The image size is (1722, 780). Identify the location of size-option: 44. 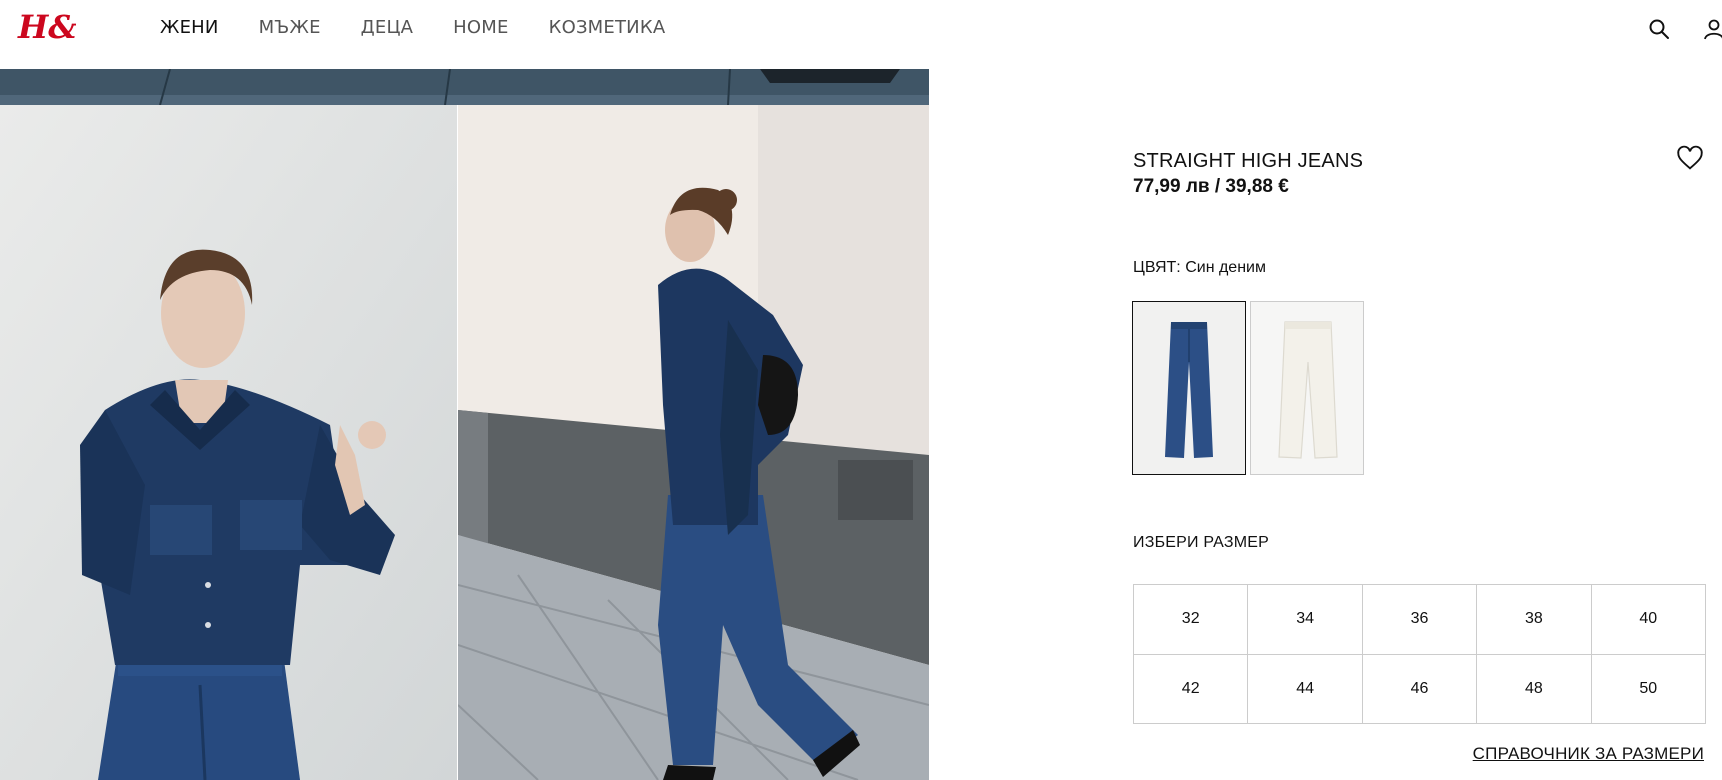
(1305, 689).